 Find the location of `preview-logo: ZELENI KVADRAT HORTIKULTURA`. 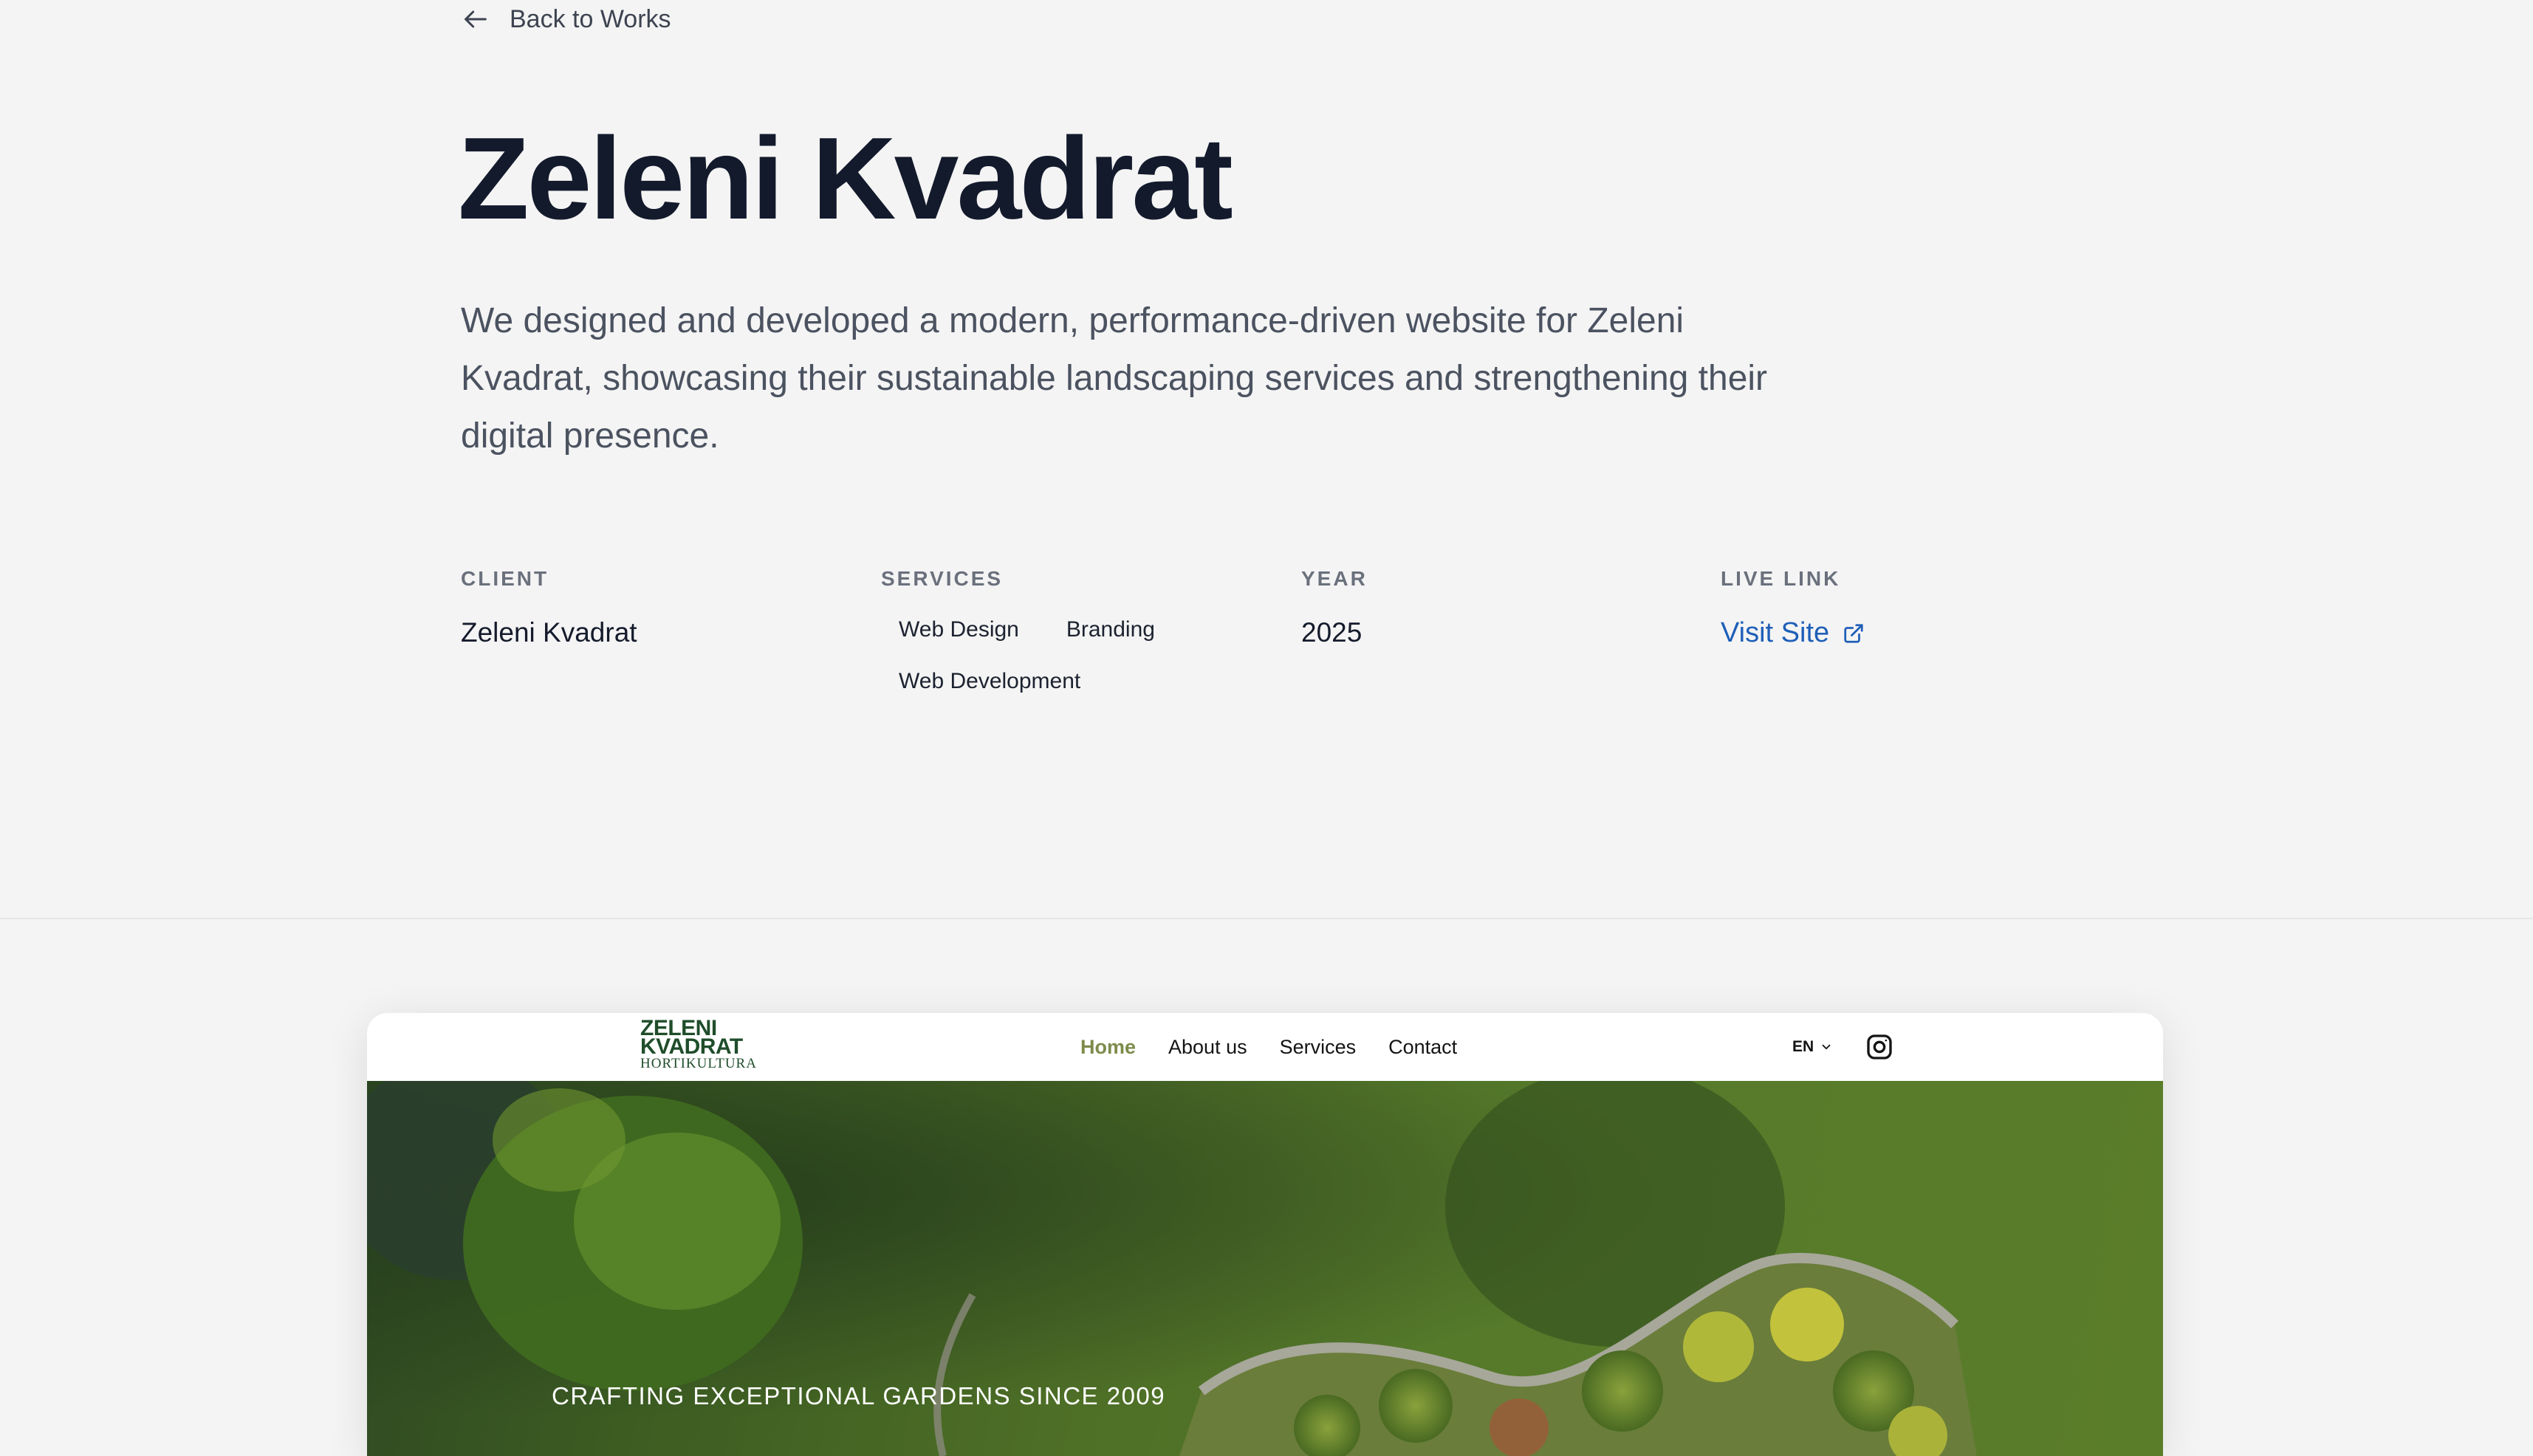

preview-logo: ZELENI KVADRAT HORTIKULTURA is located at coordinates (706, 1046).